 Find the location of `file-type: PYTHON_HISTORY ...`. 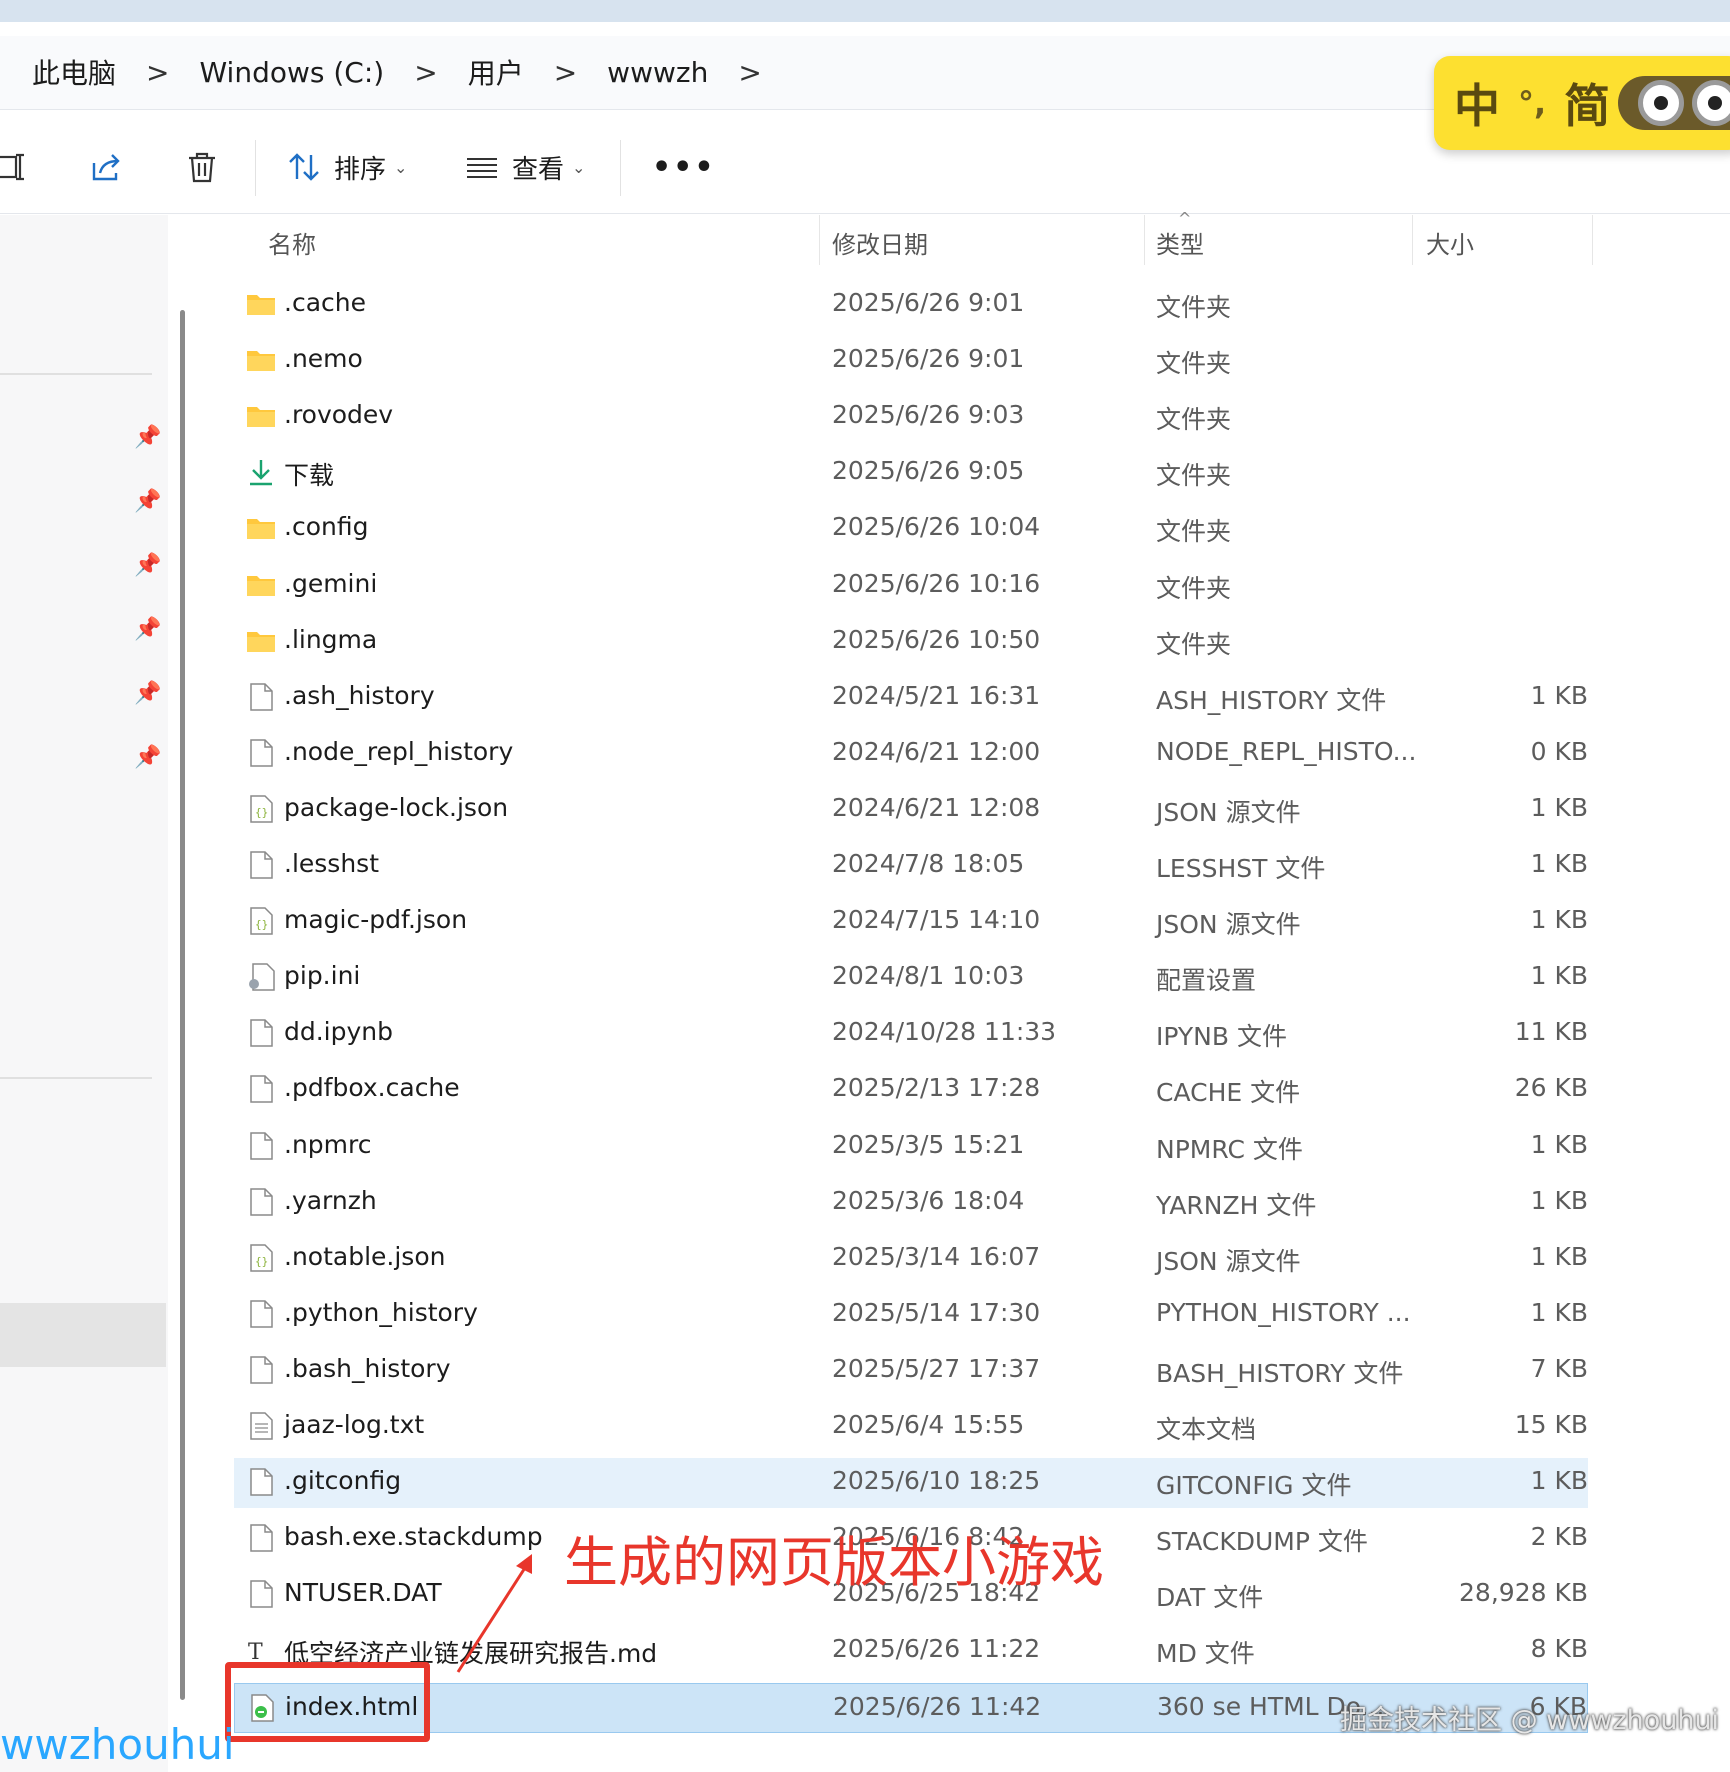

file-type: PYTHON_HISTORY ... is located at coordinates (1283, 1312).